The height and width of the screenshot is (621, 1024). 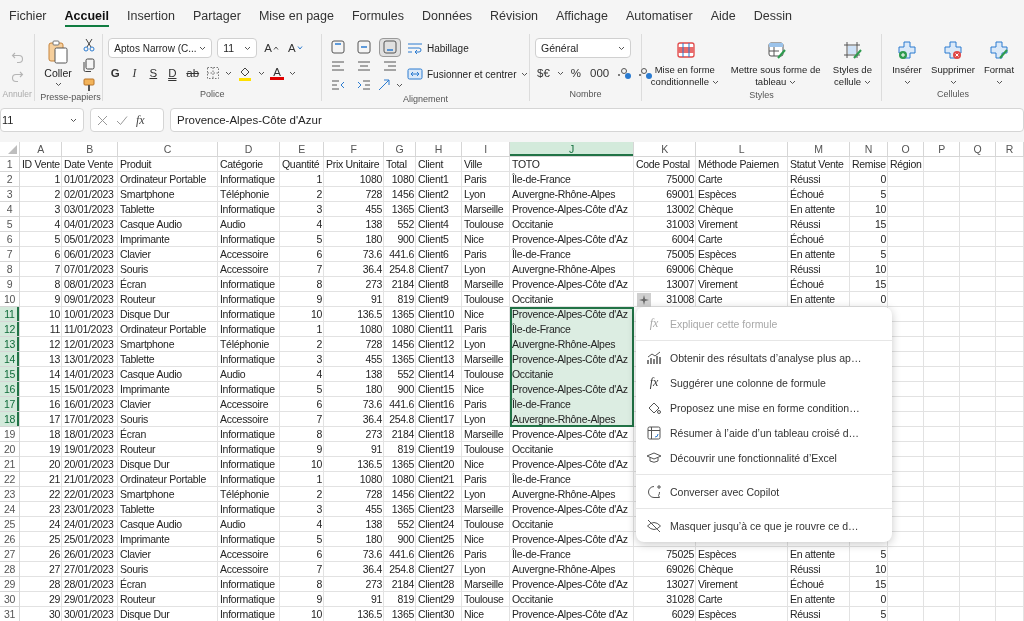 I want to click on column-header: A, so click(x=41, y=149).